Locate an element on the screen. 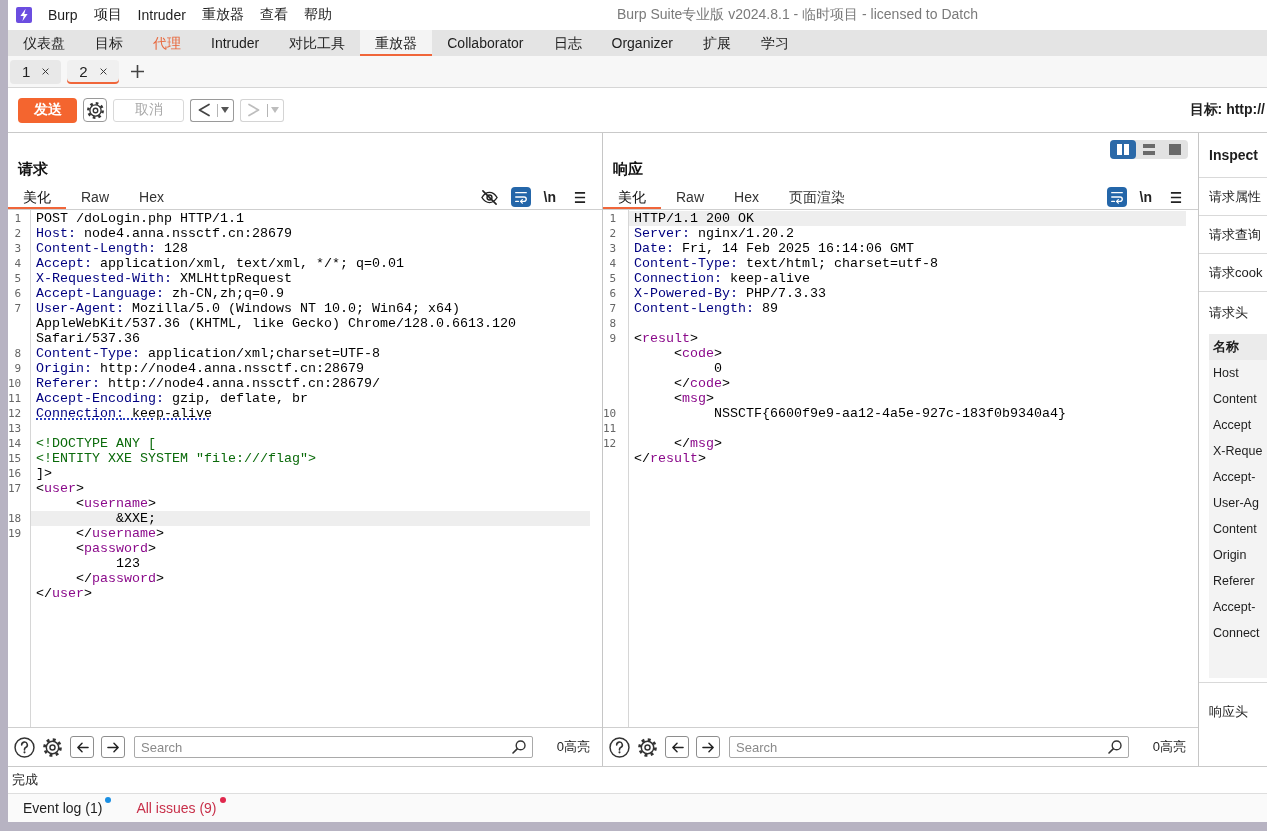  repeater-tab: 1 is located at coordinates (36, 71).